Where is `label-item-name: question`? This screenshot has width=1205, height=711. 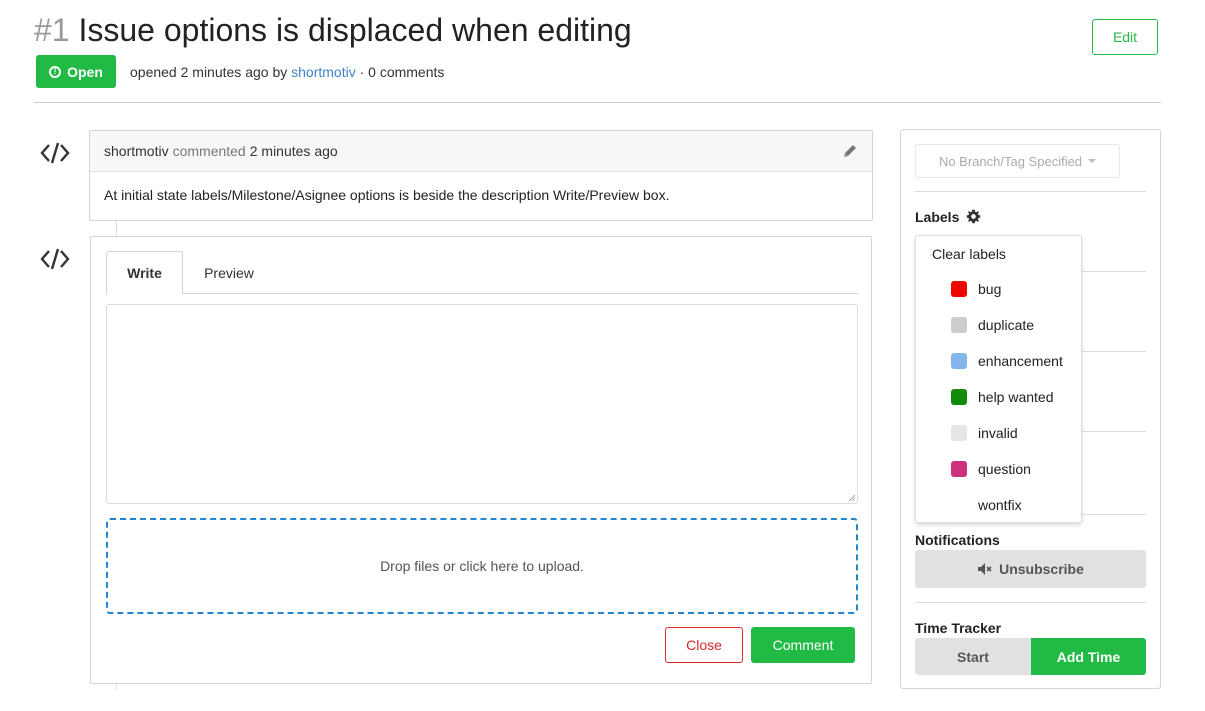
label-item-name: question is located at coordinates (1004, 469).